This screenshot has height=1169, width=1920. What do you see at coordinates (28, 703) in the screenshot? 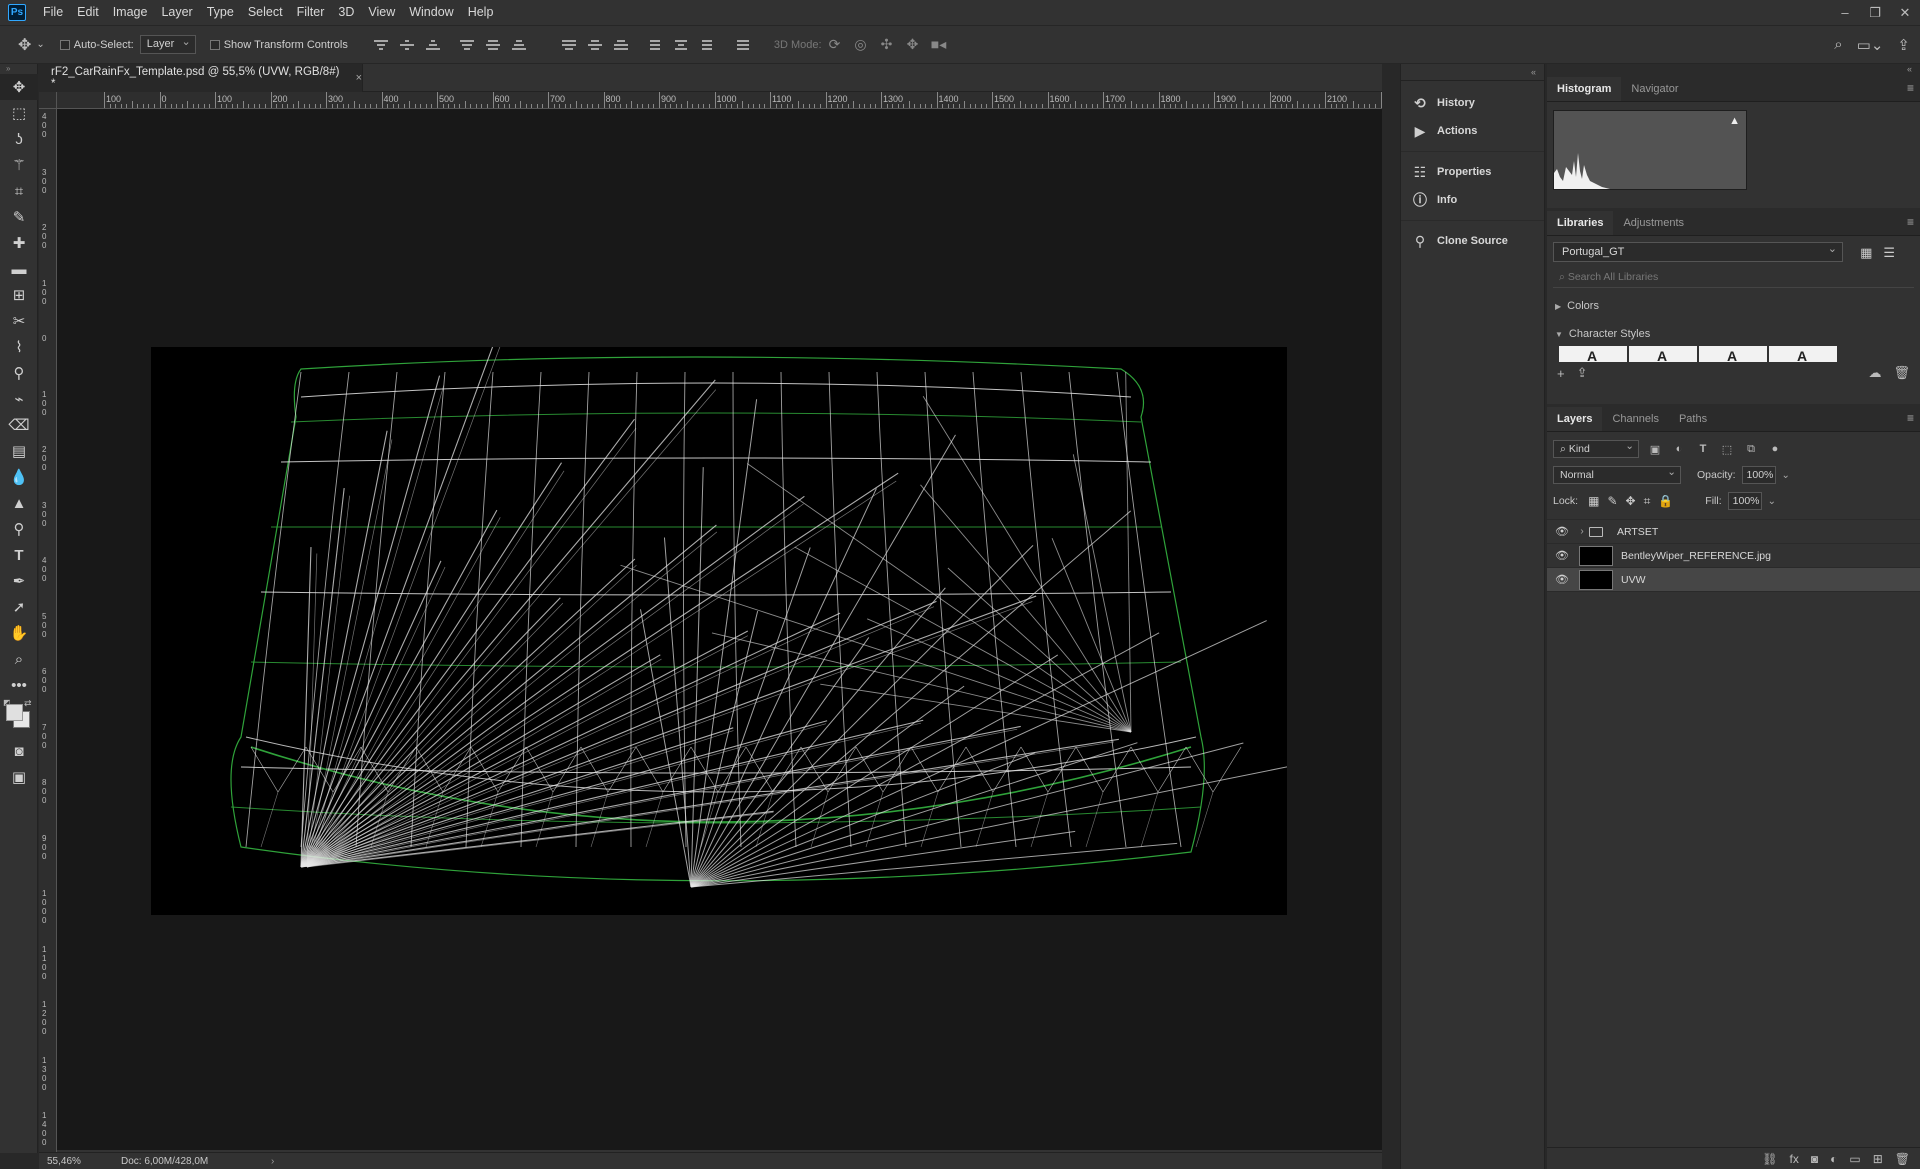
I see `swap-colors-icon: ⇄` at bounding box center [28, 703].